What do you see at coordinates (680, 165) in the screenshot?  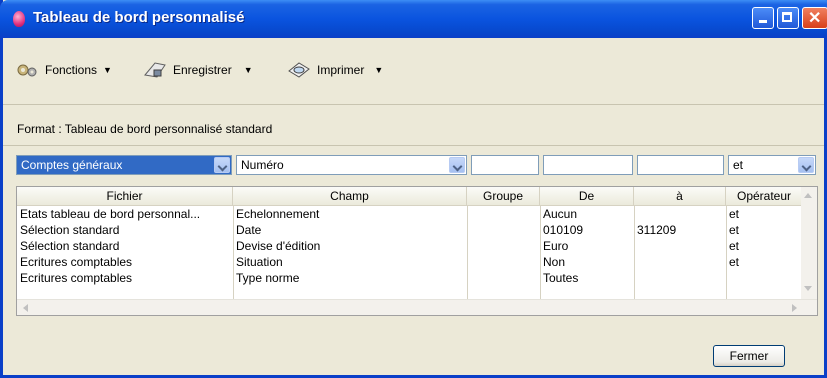 I see `a-input` at bounding box center [680, 165].